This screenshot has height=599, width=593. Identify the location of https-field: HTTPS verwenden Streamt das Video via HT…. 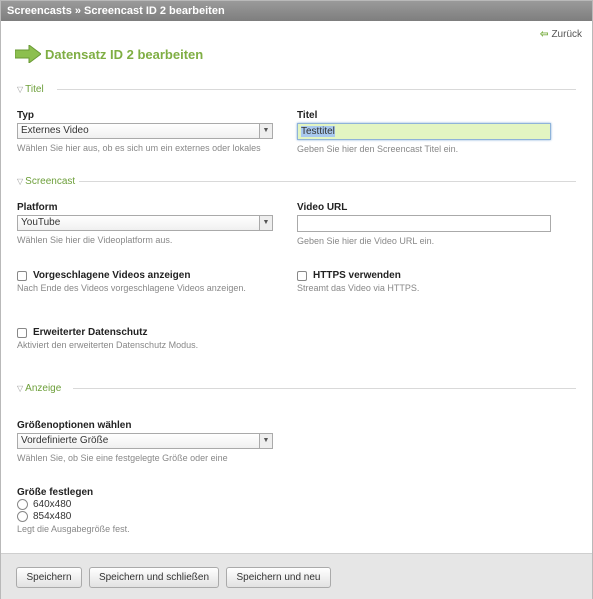
(427, 281).